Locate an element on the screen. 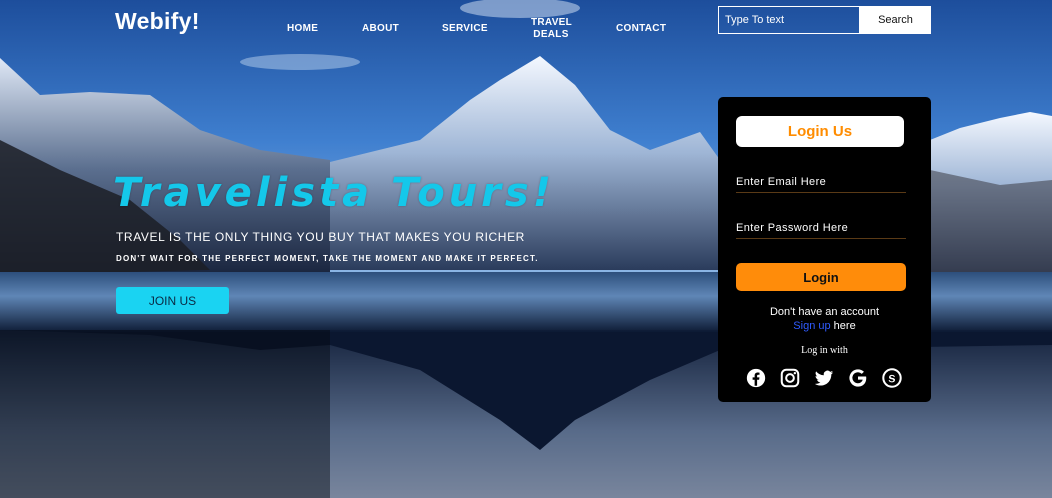 This screenshot has width=1052, height=498. nav-service: SERVICE is located at coordinates (465, 29).